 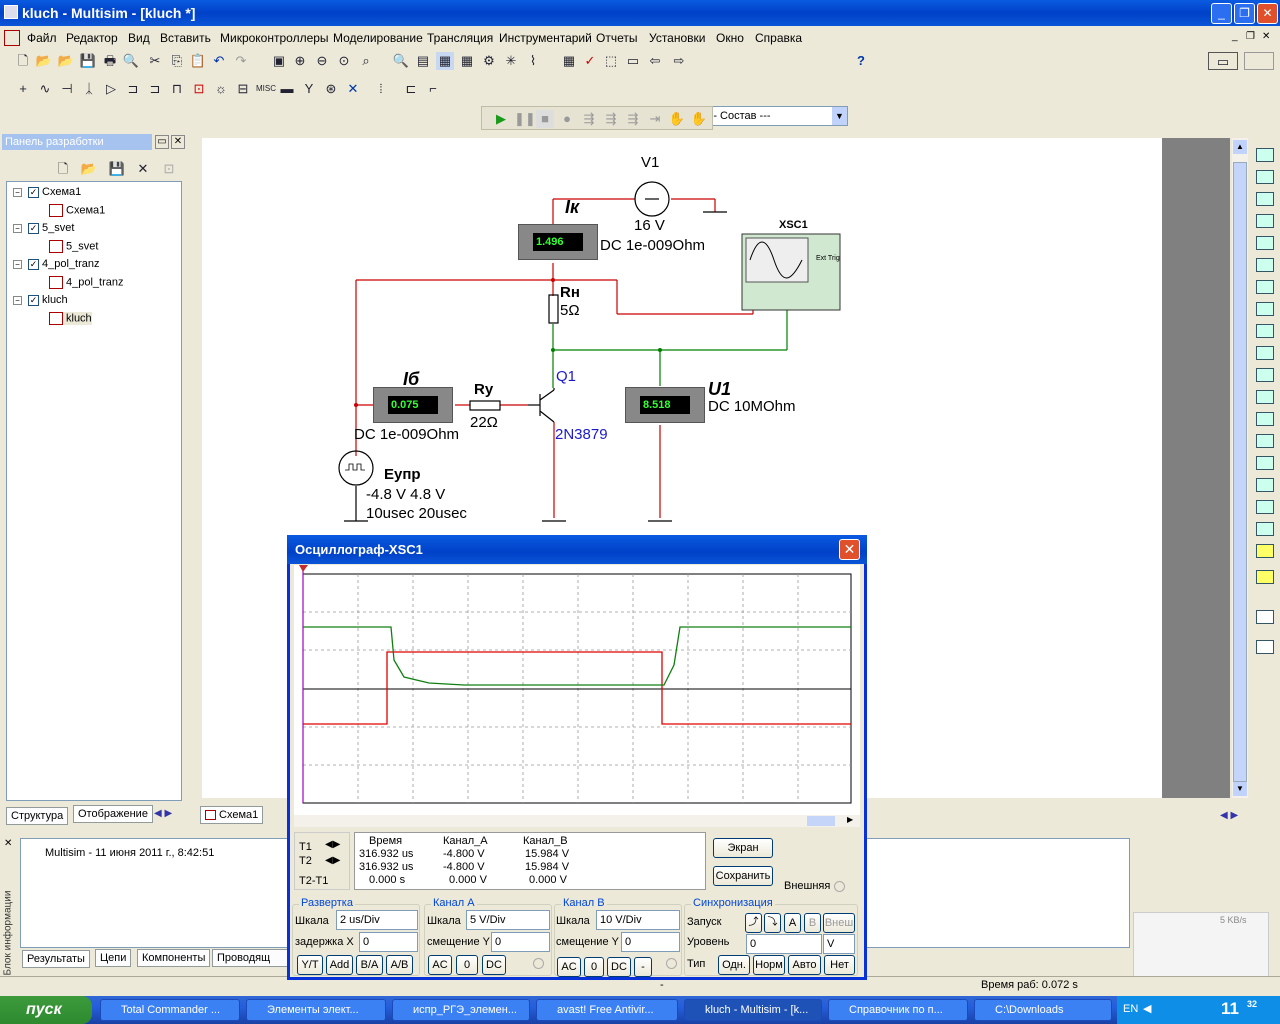 What do you see at coordinates (558, 242) in the screenshot?
I see `ammeter-ik: 1.496` at bounding box center [558, 242].